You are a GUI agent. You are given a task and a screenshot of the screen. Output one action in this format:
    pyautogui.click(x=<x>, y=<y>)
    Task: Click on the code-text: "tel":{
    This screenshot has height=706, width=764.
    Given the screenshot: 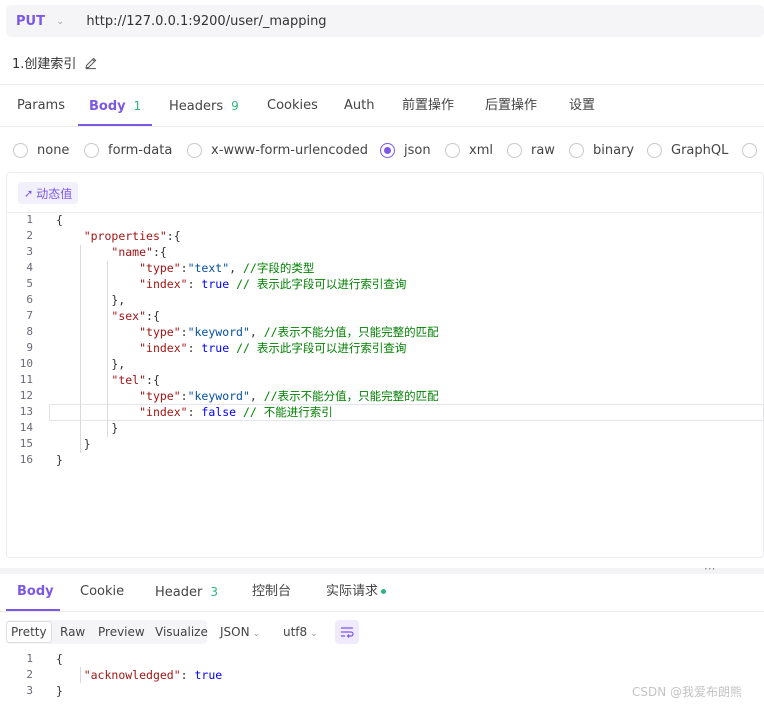 What is the action you would take?
    pyautogui.click(x=135, y=380)
    